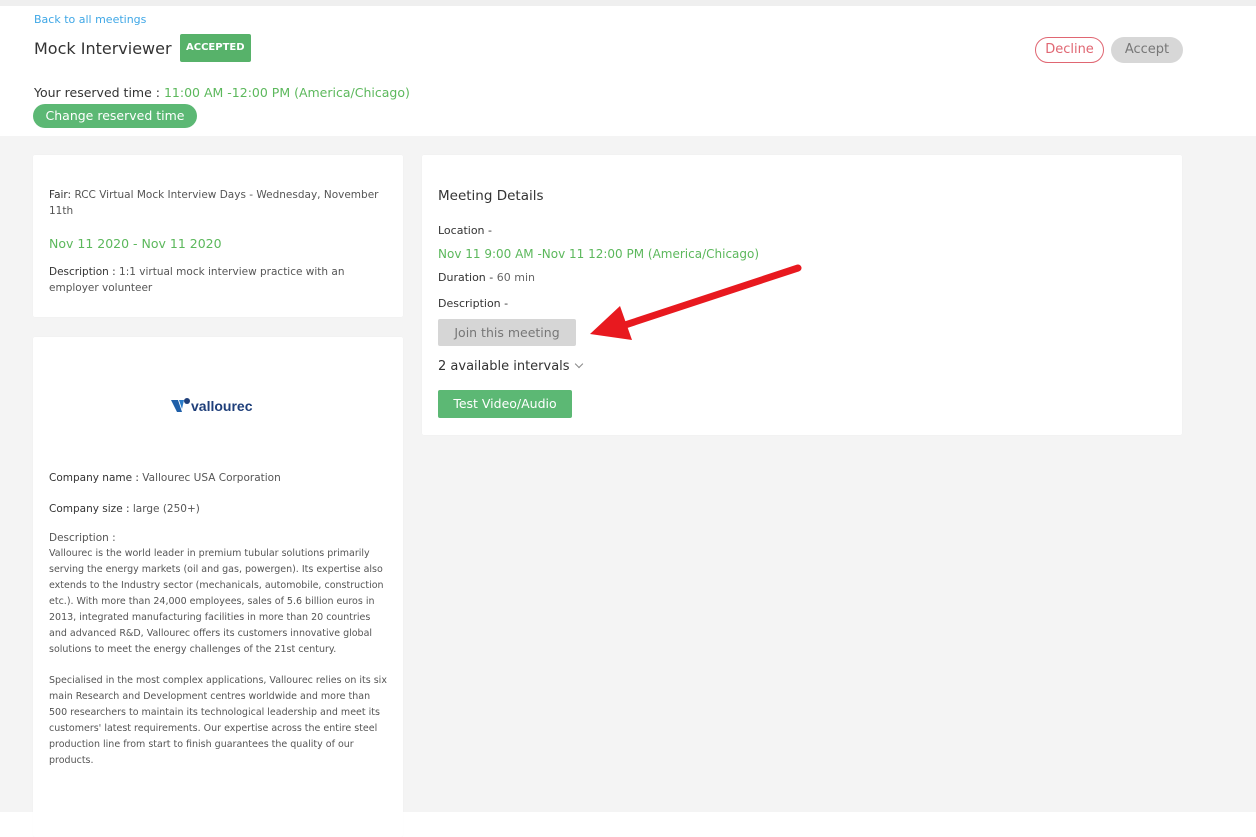 The width and height of the screenshot is (1256, 837). Describe the element at coordinates (82, 272) in the screenshot. I see `fair-description-label: Description :` at that location.